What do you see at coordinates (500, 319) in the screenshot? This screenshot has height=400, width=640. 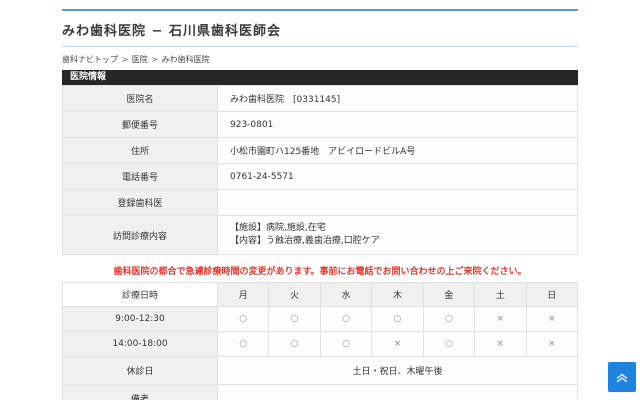 I see `morning-mark-sat: ×` at bounding box center [500, 319].